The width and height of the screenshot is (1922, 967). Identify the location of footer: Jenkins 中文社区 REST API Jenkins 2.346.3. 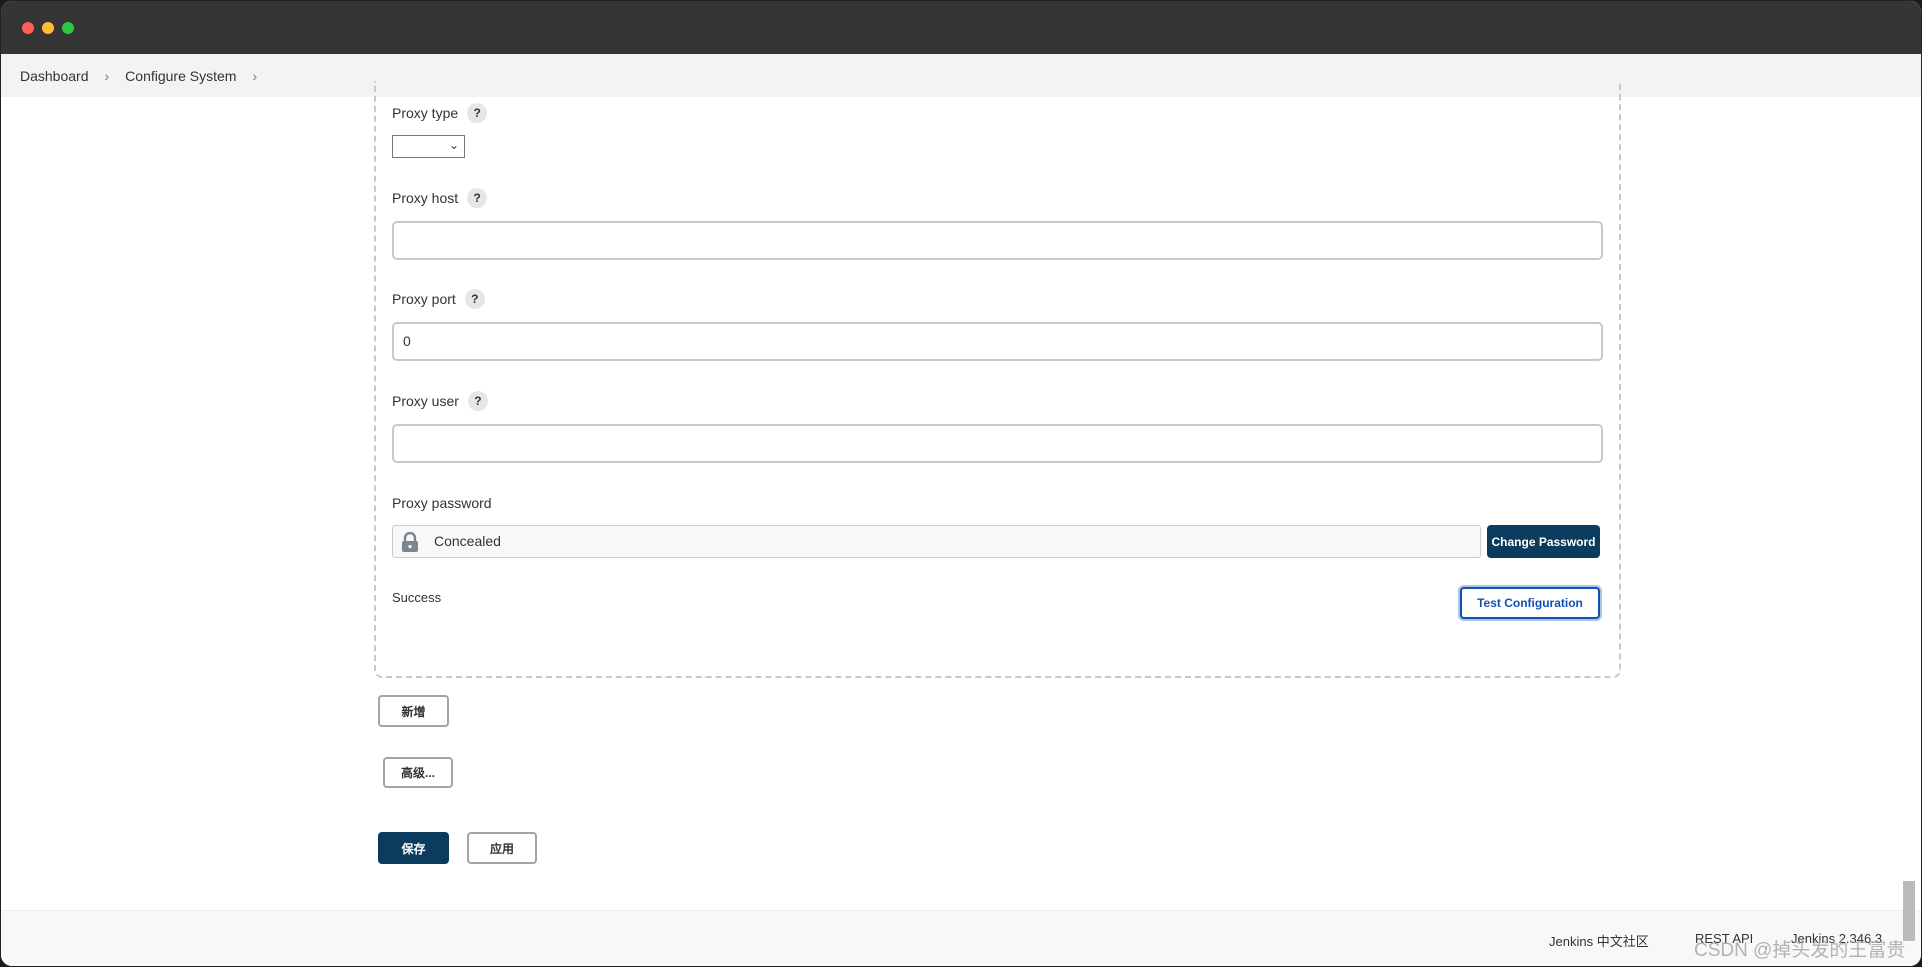
(961, 938).